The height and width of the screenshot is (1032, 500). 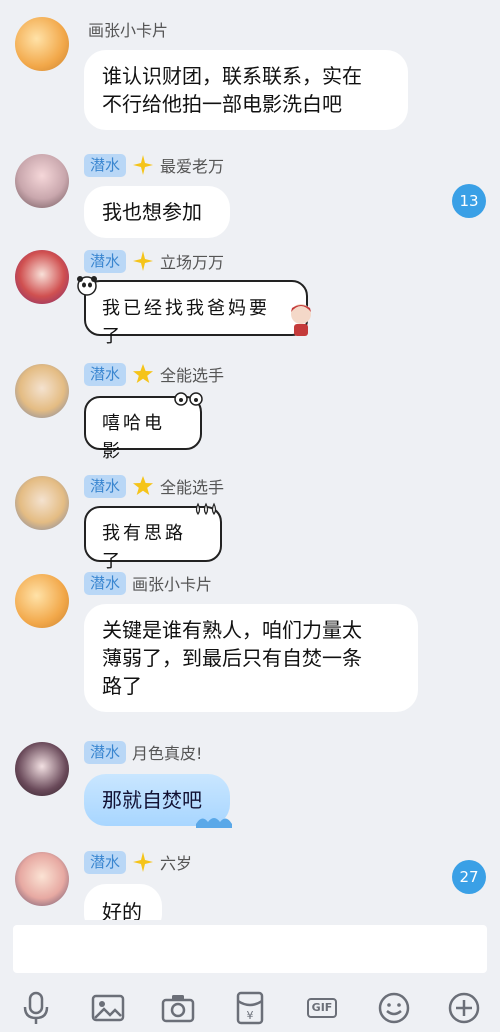 I want to click on sender-meta: 潜水 最爱老万, so click(x=154, y=165).